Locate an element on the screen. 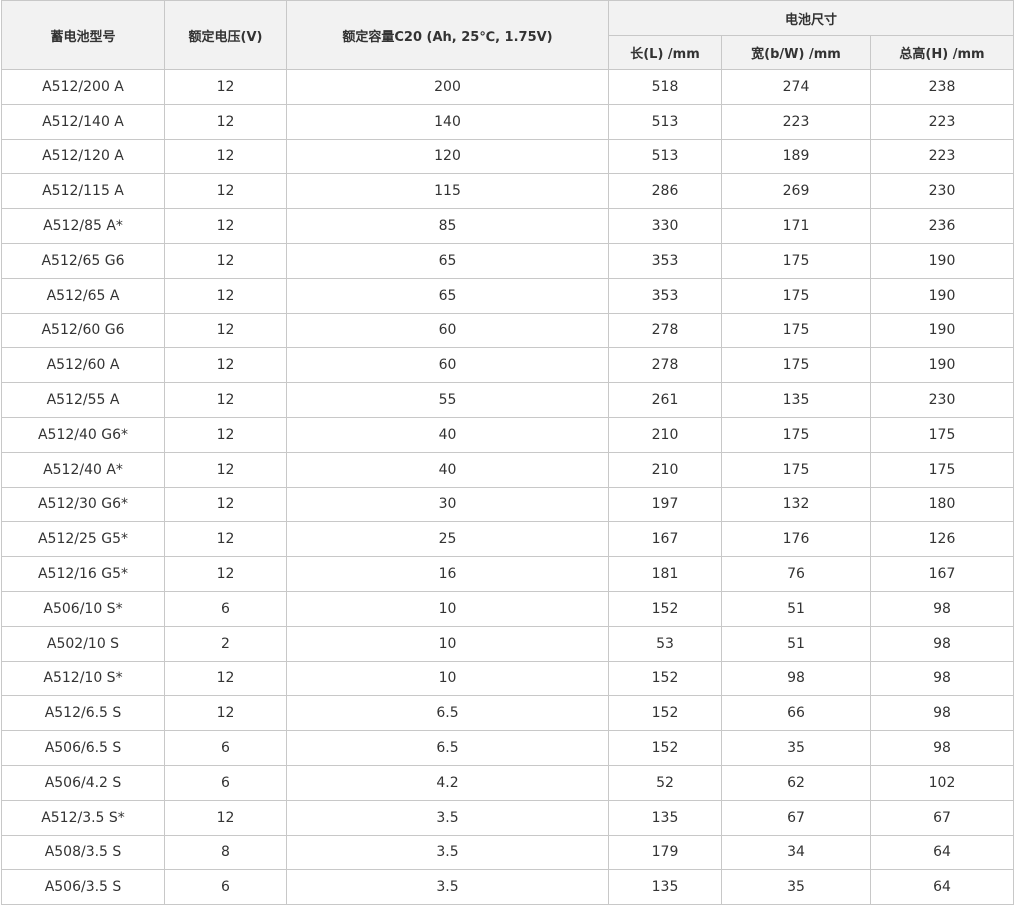  header-voltage: 额定电压(V) is located at coordinates (225, 35).